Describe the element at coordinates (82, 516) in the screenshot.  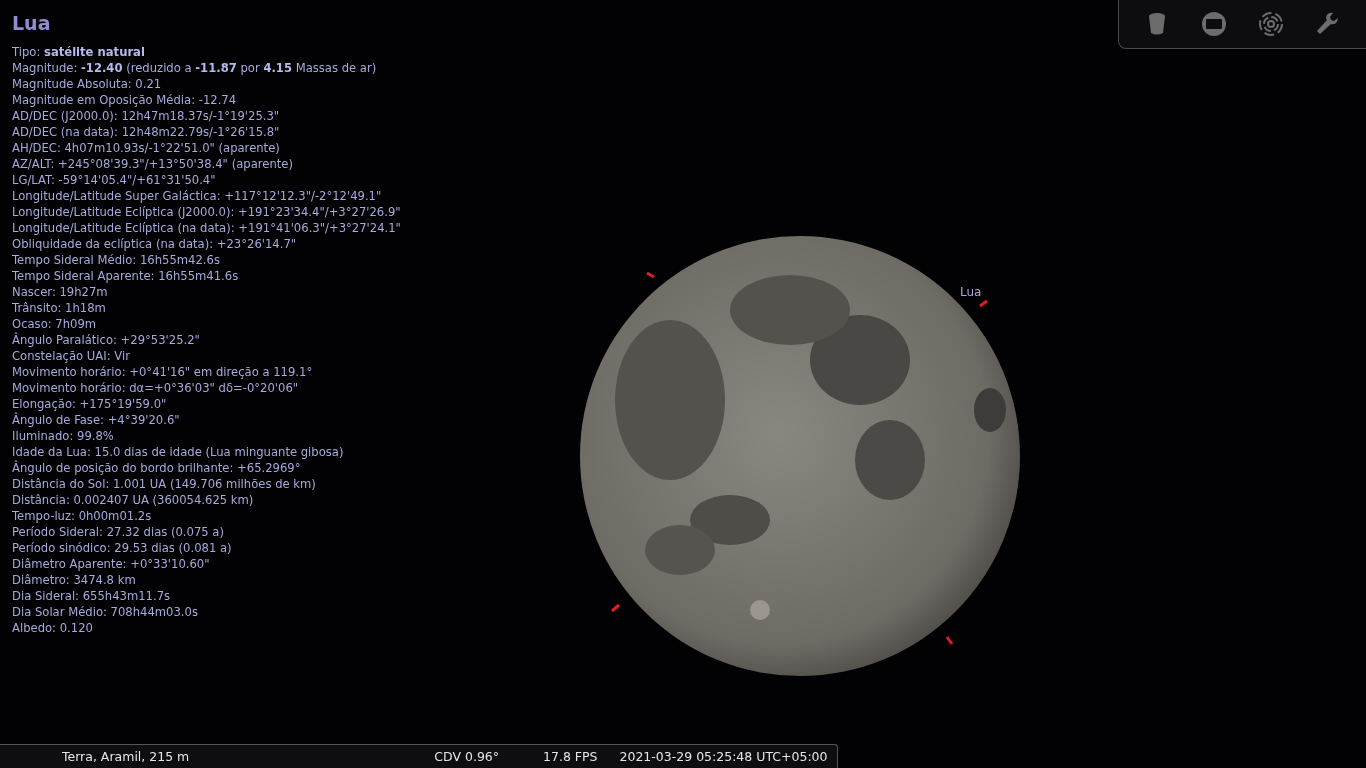
I see `info-line: Tempo-luz: 0h00m01.2s` at that location.